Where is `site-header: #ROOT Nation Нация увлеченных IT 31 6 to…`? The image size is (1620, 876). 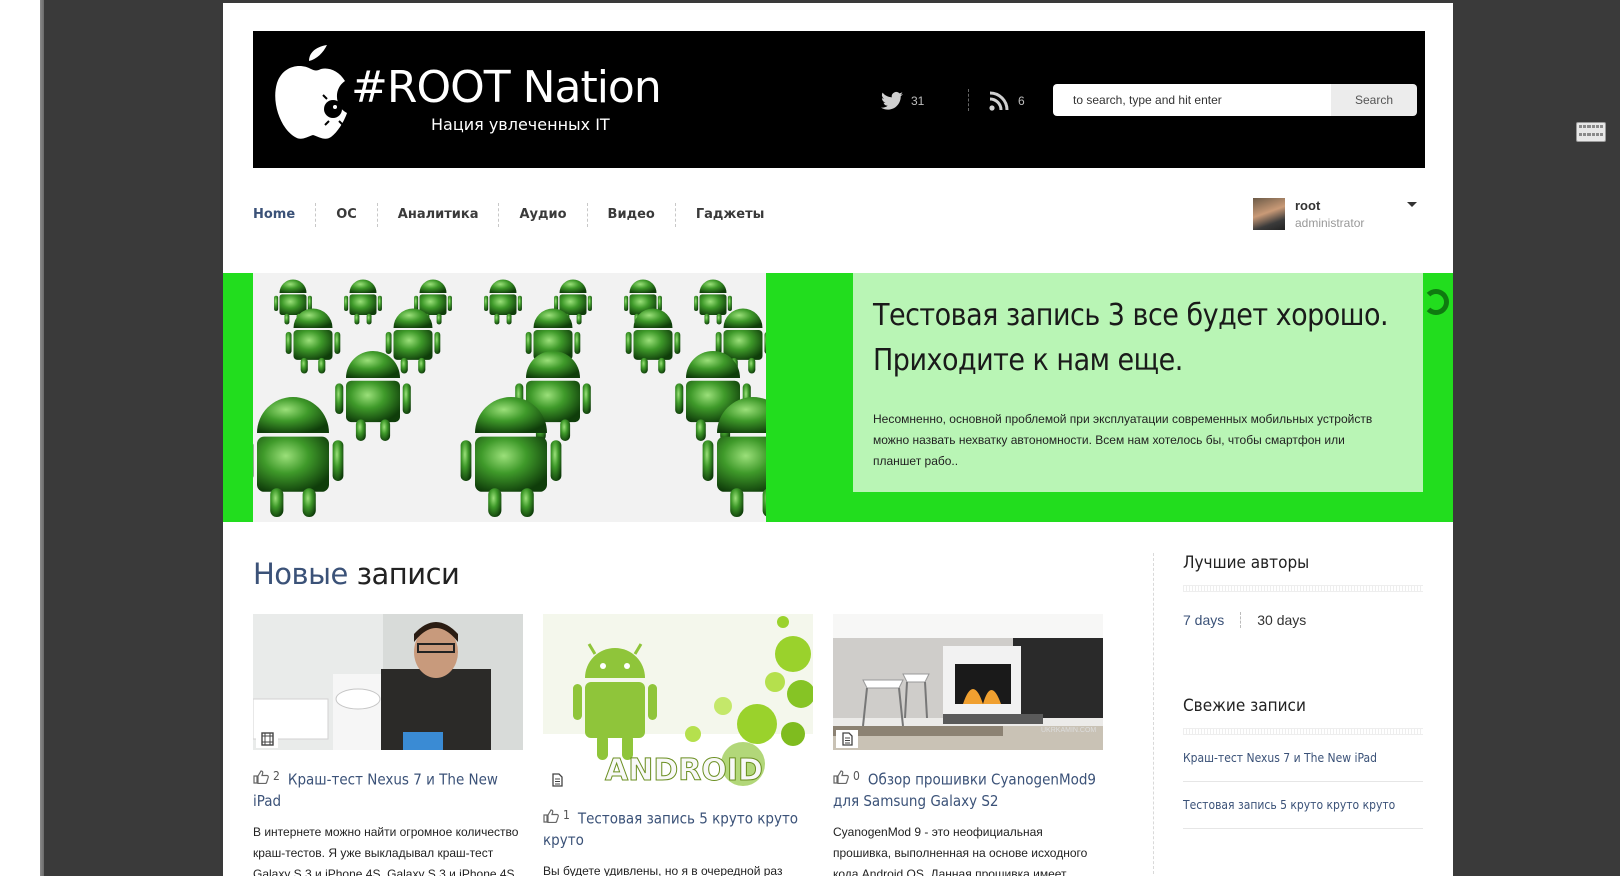
site-header: #ROOT Nation Нация увлеченных IT 31 6 to… is located at coordinates (839, 99).